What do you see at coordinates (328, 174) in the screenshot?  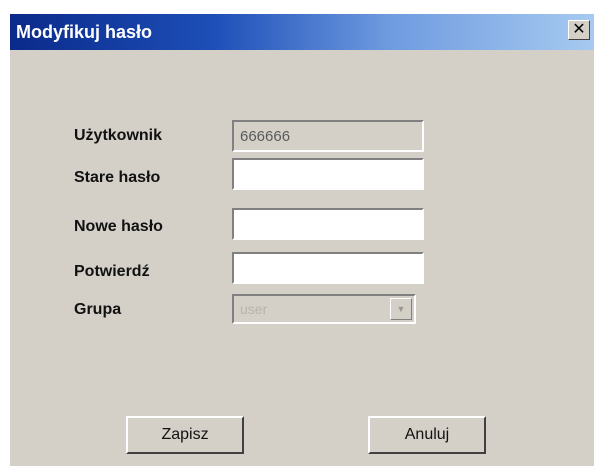 I see `old-password-field` at bounding box center [328, 174].